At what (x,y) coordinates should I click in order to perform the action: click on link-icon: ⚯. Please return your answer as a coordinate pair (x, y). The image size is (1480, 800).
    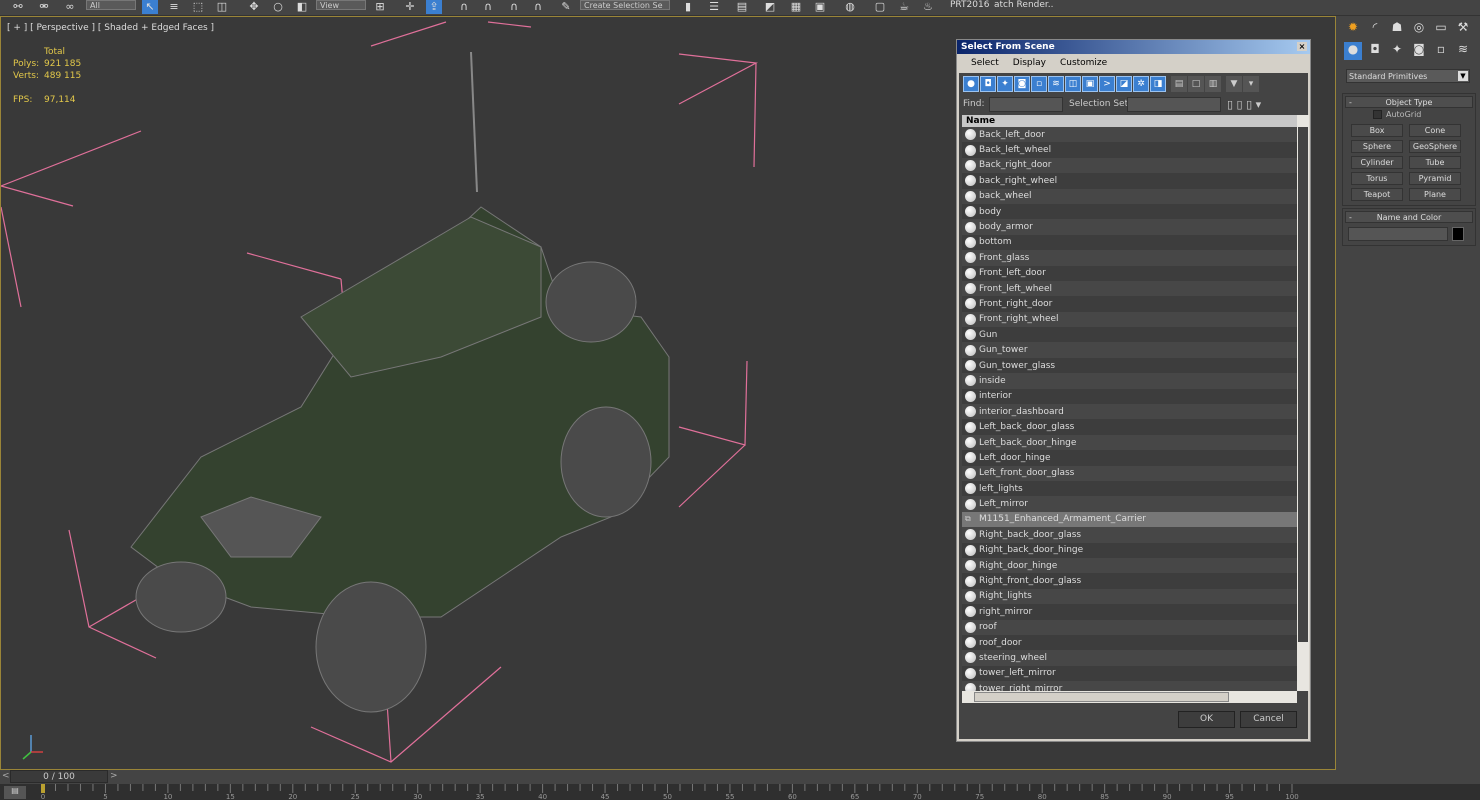
    Looking at the image, I should click on (18, 7).